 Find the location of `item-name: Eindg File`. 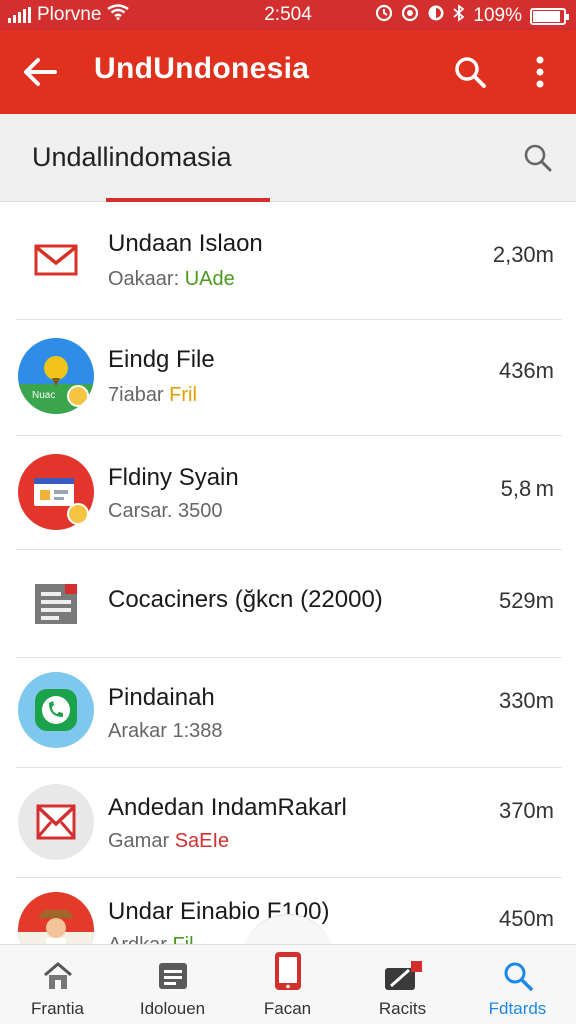

item-name: Eindg File is located at coordinates (161, 359).